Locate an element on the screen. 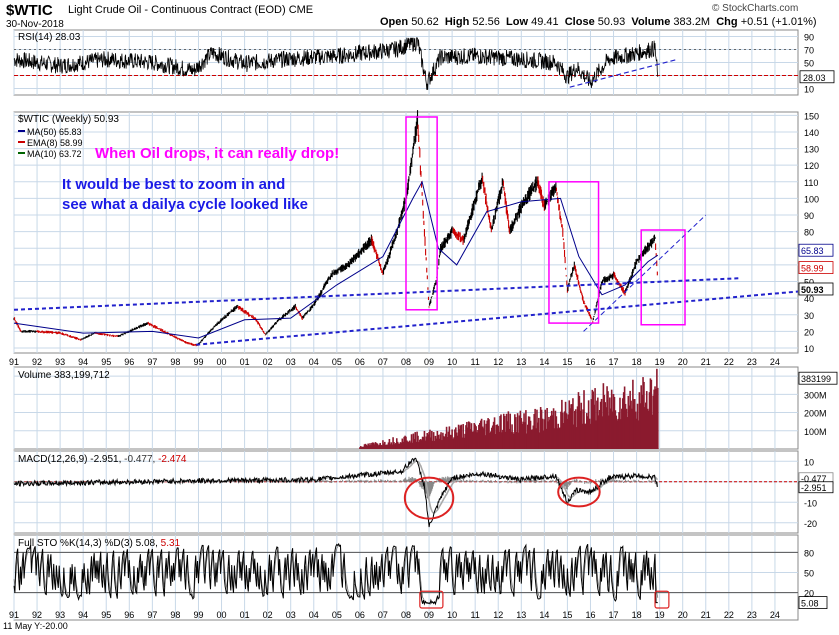 This screenshot has height=635, width=839. sto-x-tick-label: 99 is located at coordinates (198, 615).